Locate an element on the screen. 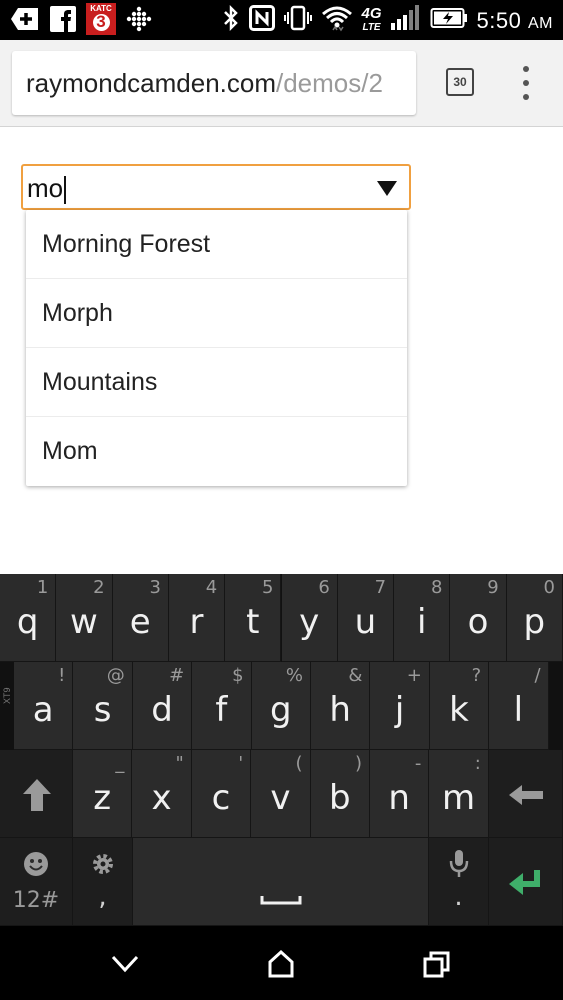 This screenshot has height=1000, width=563. key-f: $ f is located at coordinates (222, 706).